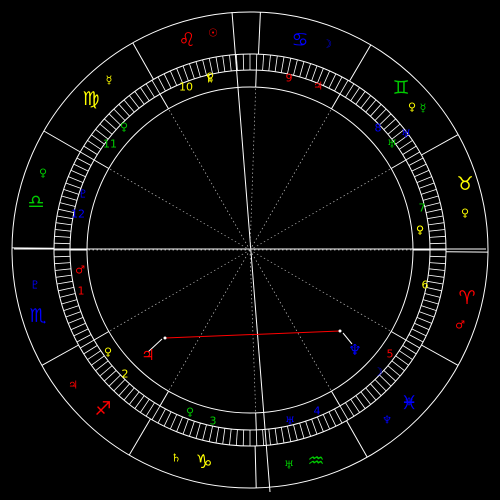 This screenshot has height=500, width=500. Describe the element at coordinates (165, 338) in the screenshot. I see `aspect-end-dot` at that location.